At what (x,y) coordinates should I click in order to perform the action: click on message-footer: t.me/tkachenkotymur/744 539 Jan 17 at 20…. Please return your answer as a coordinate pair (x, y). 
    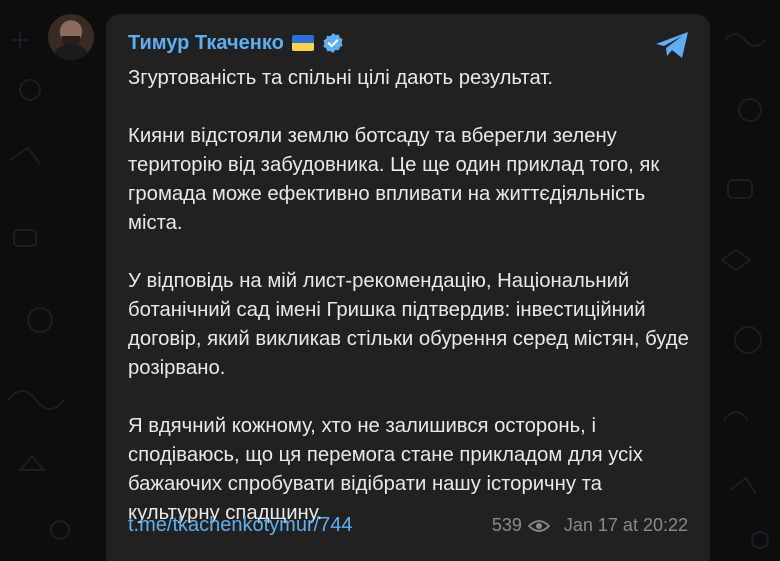
    Looking at the image, I should click on (408, 525).